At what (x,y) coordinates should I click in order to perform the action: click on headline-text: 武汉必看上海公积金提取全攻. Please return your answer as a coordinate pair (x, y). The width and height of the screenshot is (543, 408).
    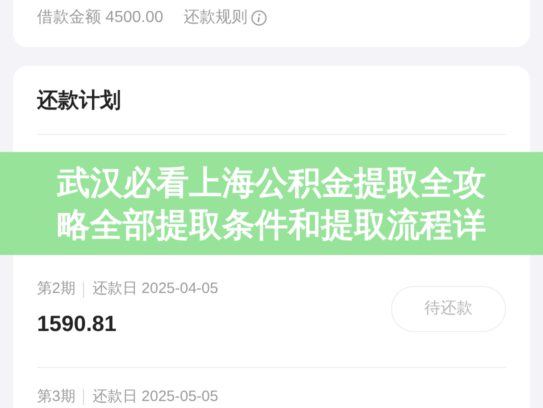
    Looking at the image, I should click on (271, 182).